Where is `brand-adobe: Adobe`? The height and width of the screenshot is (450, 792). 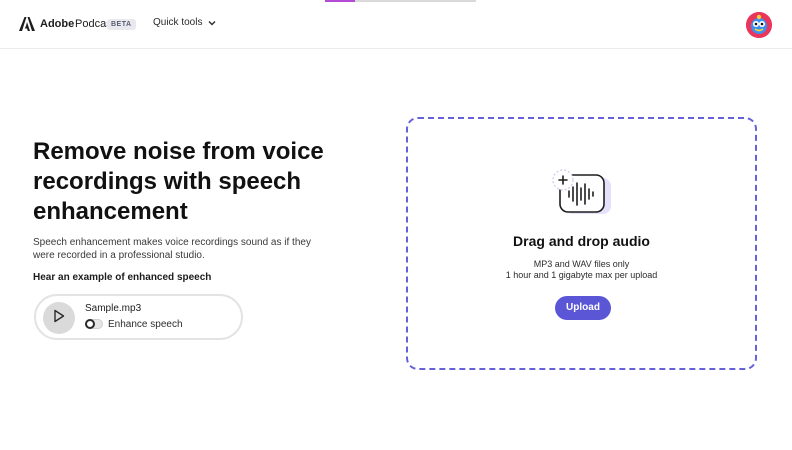 brand-adobe: Adobe is located at coordinates (57, 24).